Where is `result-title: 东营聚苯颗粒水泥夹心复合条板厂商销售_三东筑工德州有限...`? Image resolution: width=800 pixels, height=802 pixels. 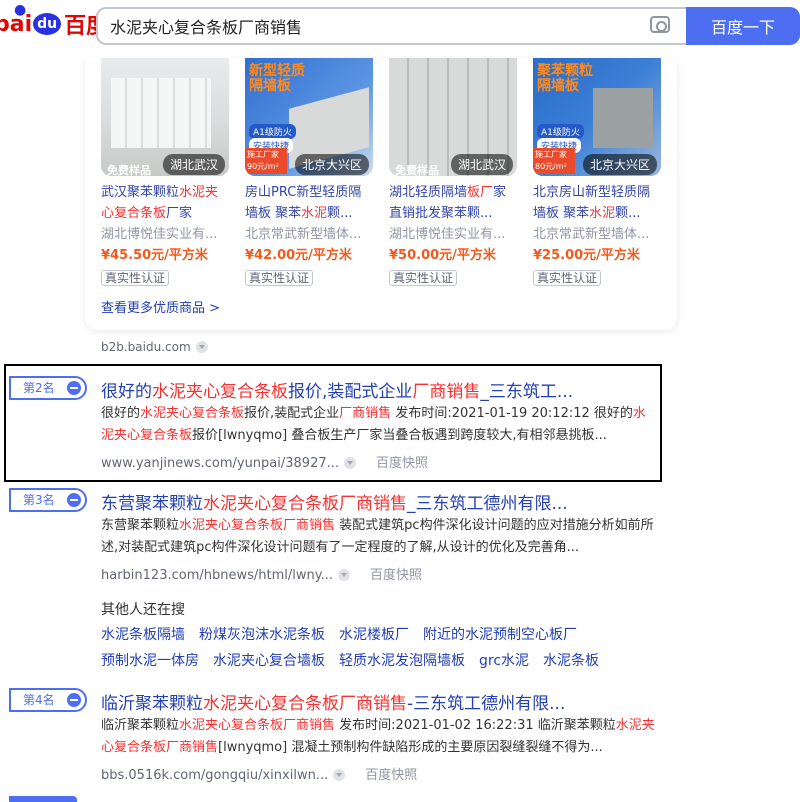
result-title: 东营聚苯颗粒水泥夹心复合条板厂商销售_三东筑工德州有限... is located at coordinates (334, 501).